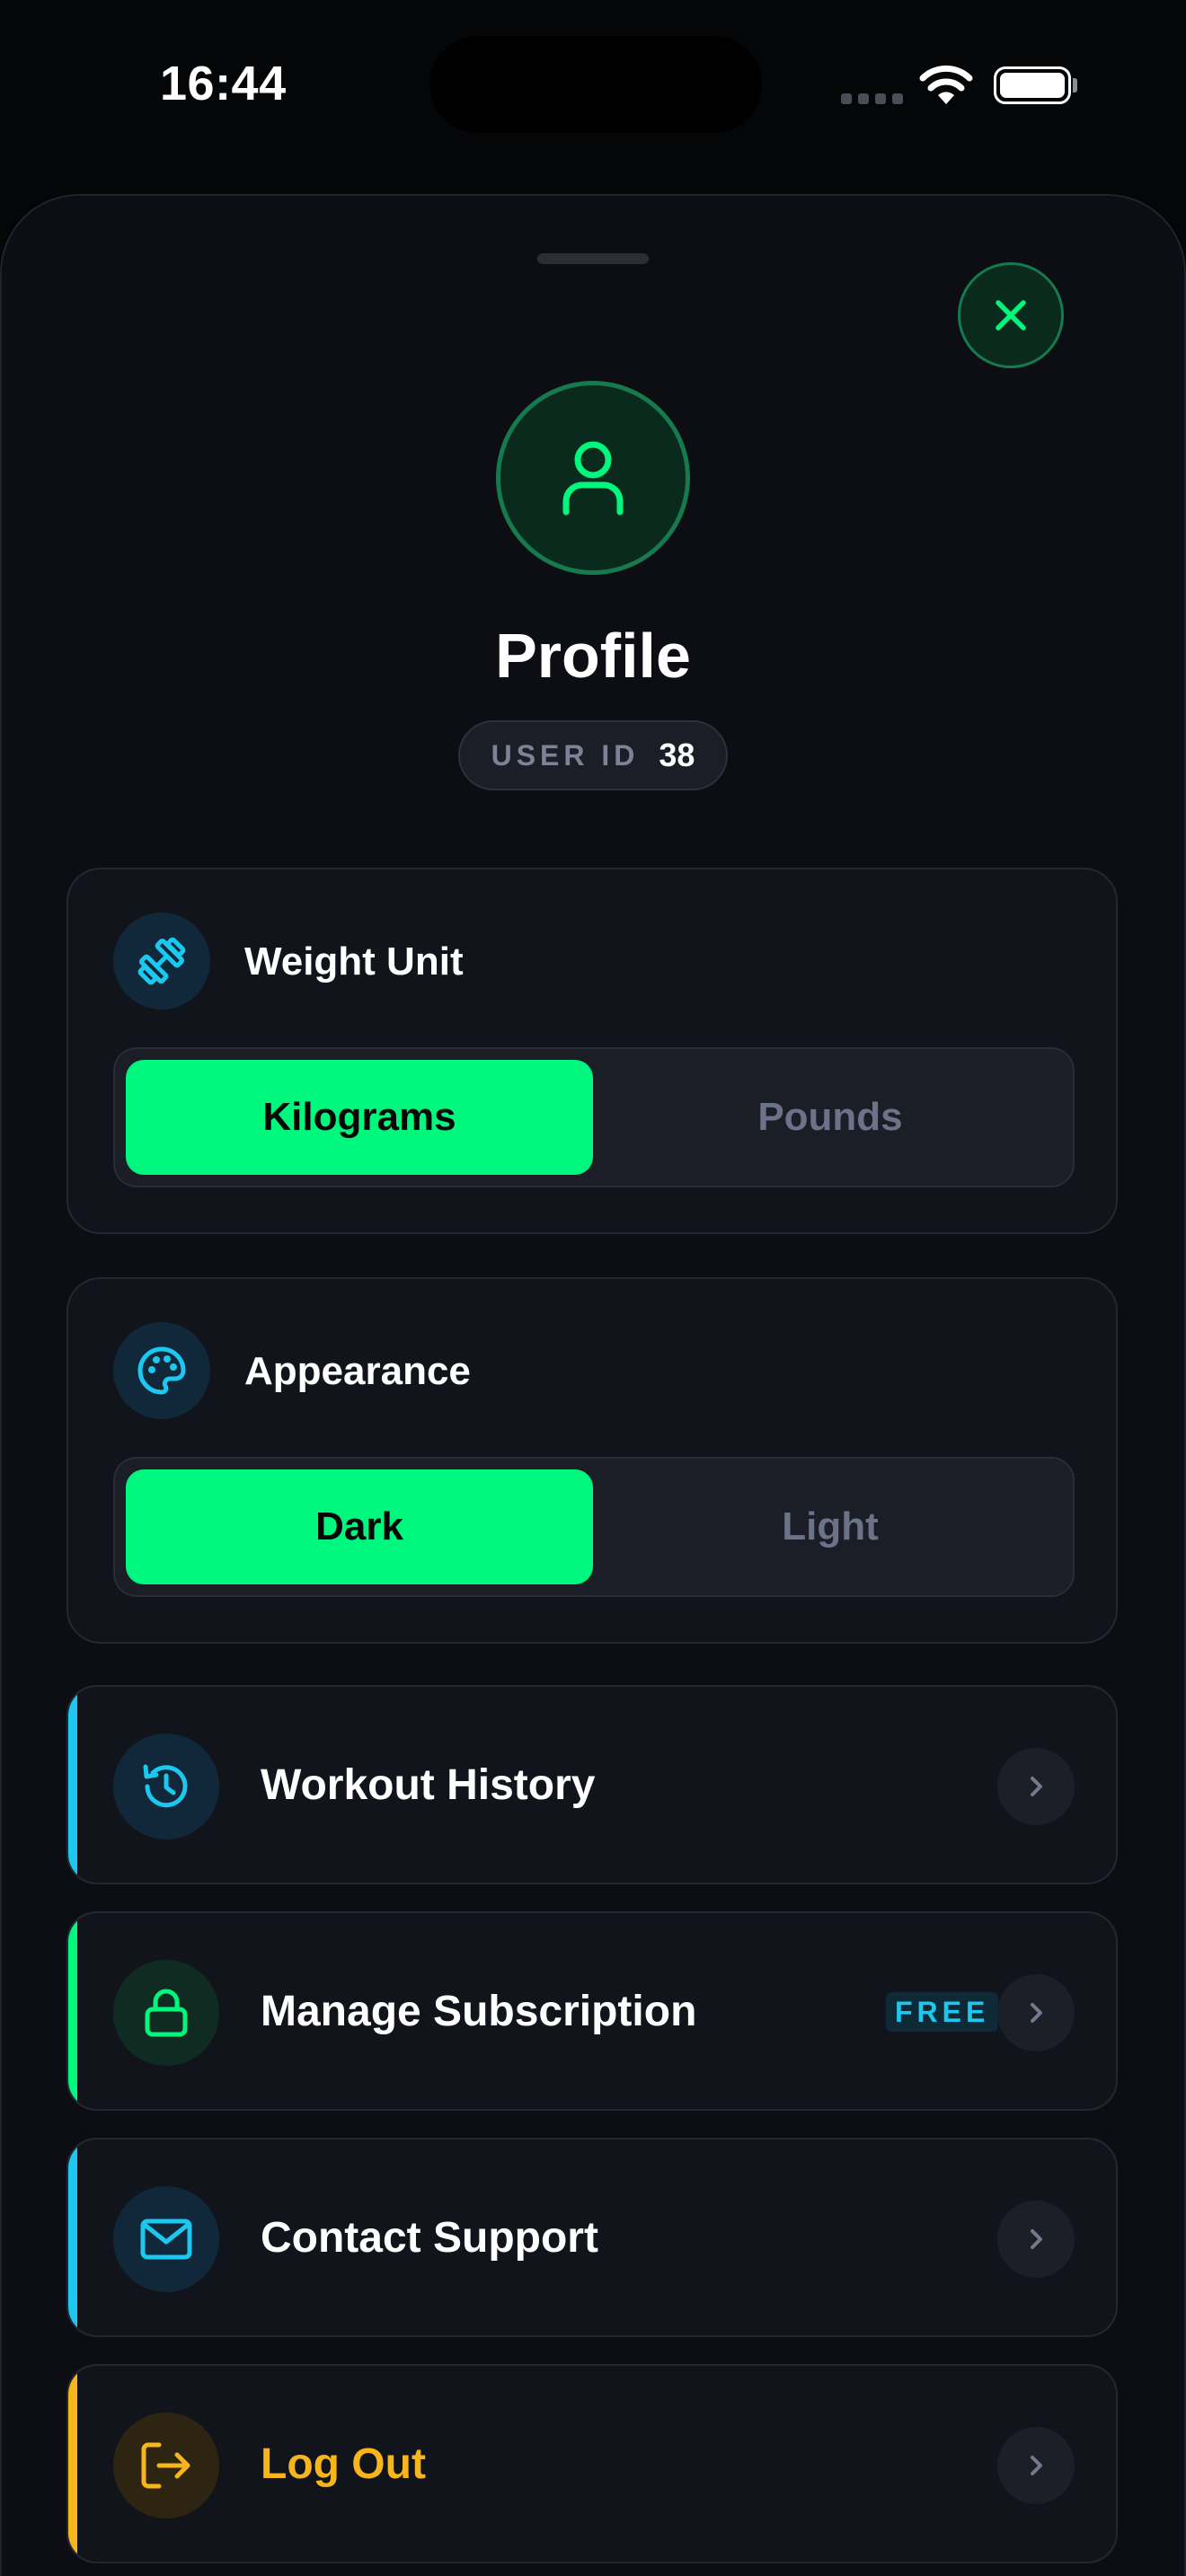 The height and width of the screenshot is (2576, 1186). I want to click on contact-support-row: Contact Support, so click(592, 2237).